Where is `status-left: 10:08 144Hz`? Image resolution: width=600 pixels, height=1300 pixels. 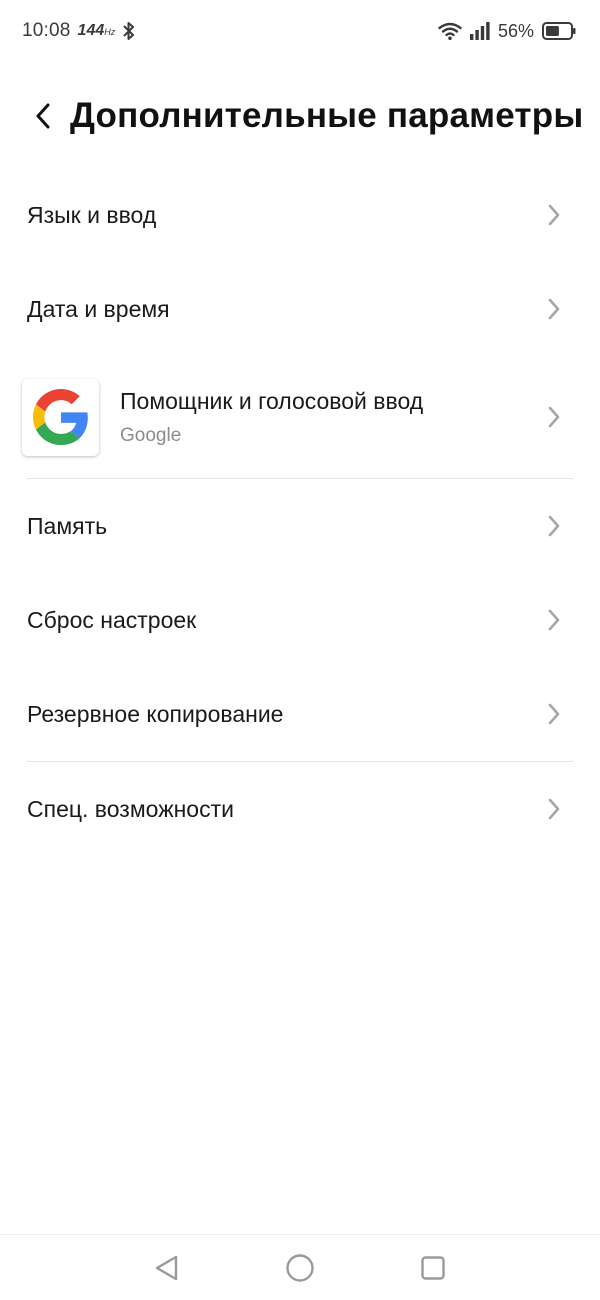 status-left: 10:08 144Hz is located at coordinates (79, 31).